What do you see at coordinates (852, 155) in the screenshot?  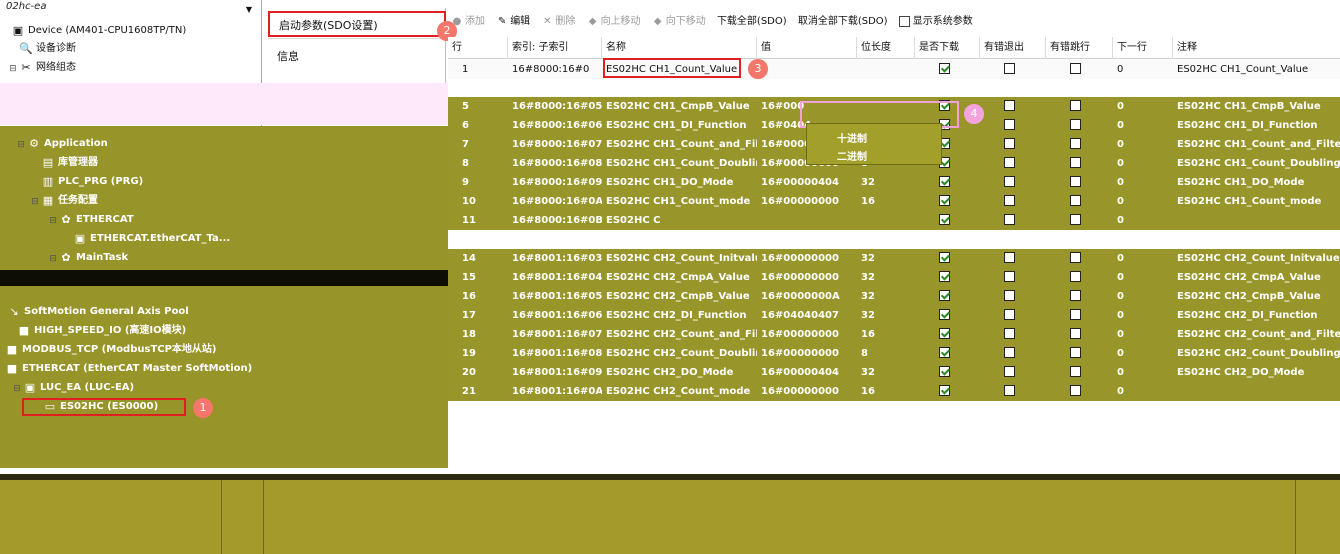 I see `menu-item-binary: 二进制` at bounding box center [852, 155].